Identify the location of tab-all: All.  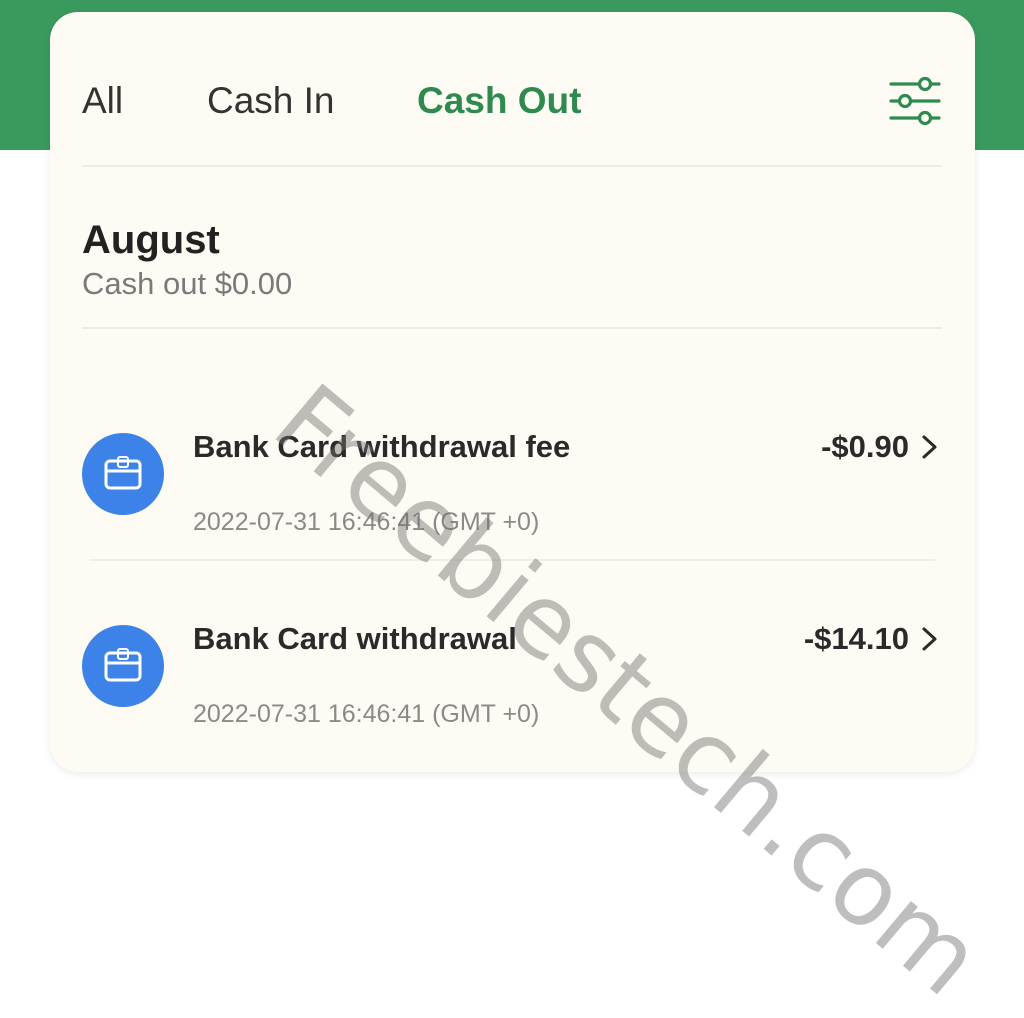
(102, 101).